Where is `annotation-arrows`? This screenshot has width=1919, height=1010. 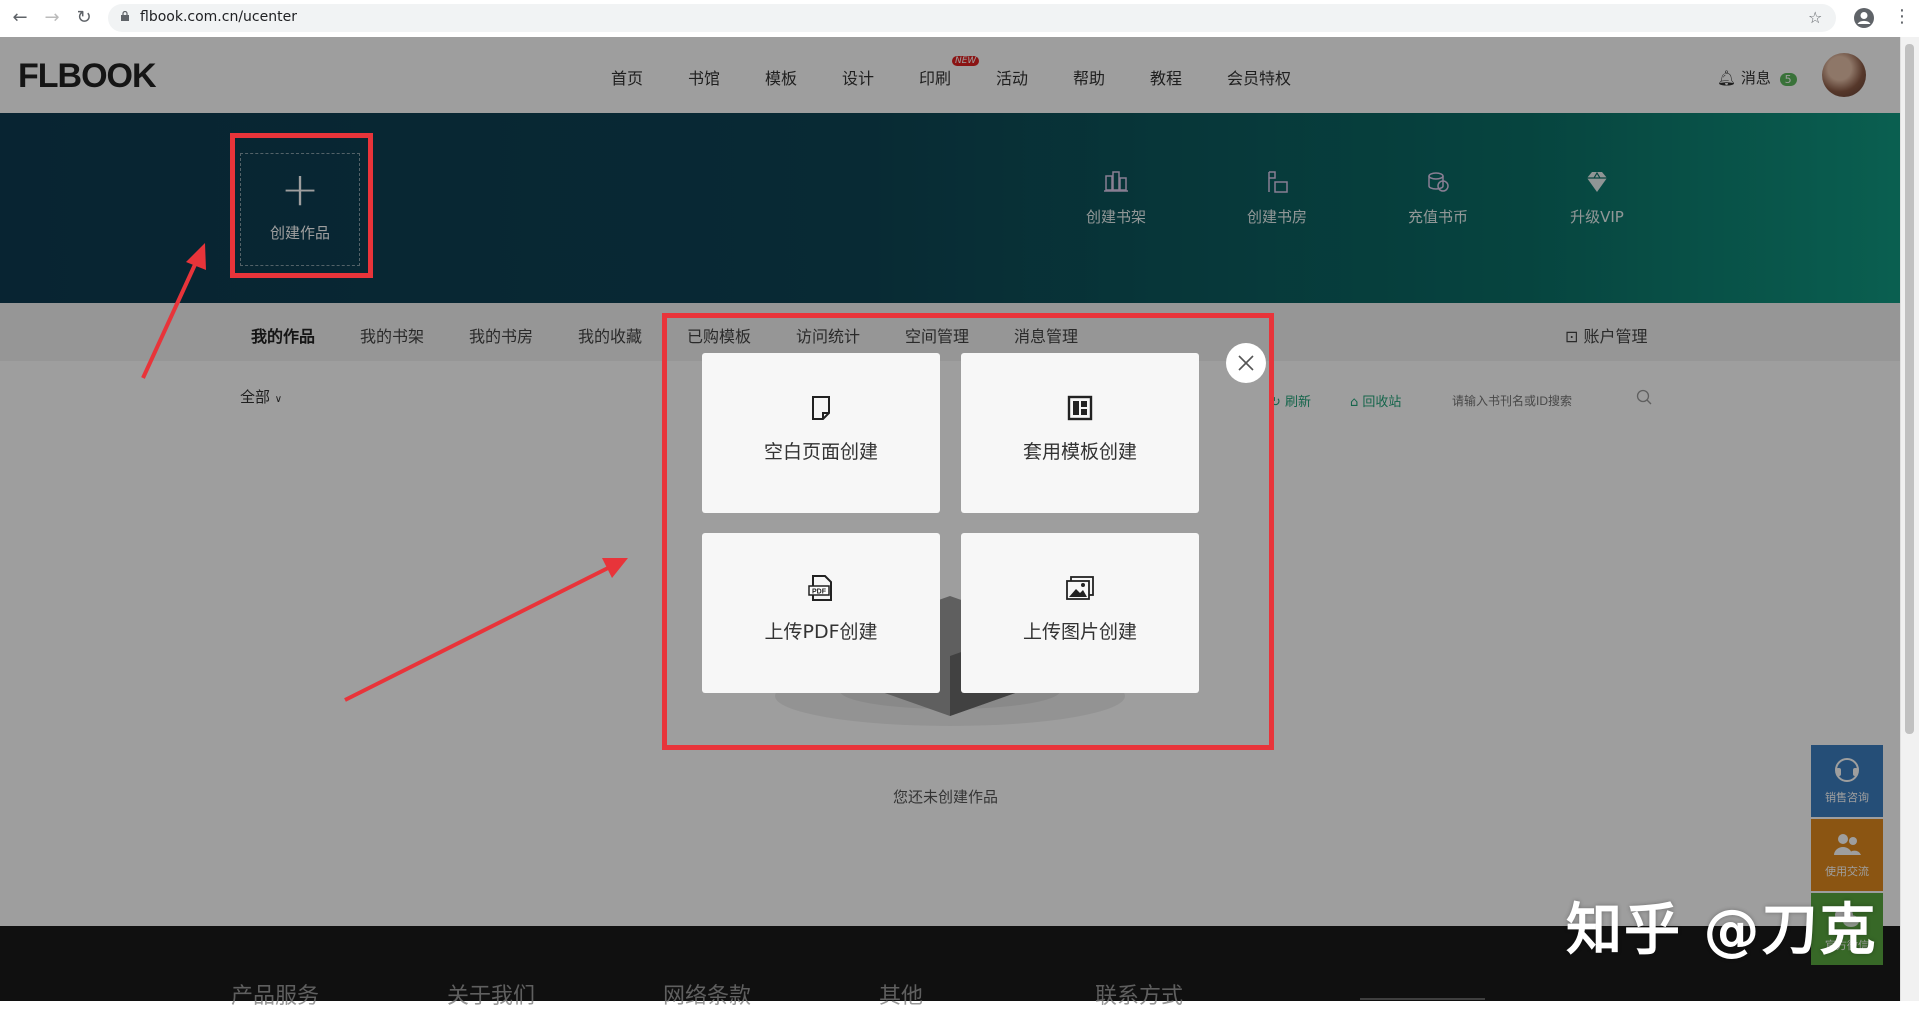
annotation-arrows is located at coordinates (384, 472).